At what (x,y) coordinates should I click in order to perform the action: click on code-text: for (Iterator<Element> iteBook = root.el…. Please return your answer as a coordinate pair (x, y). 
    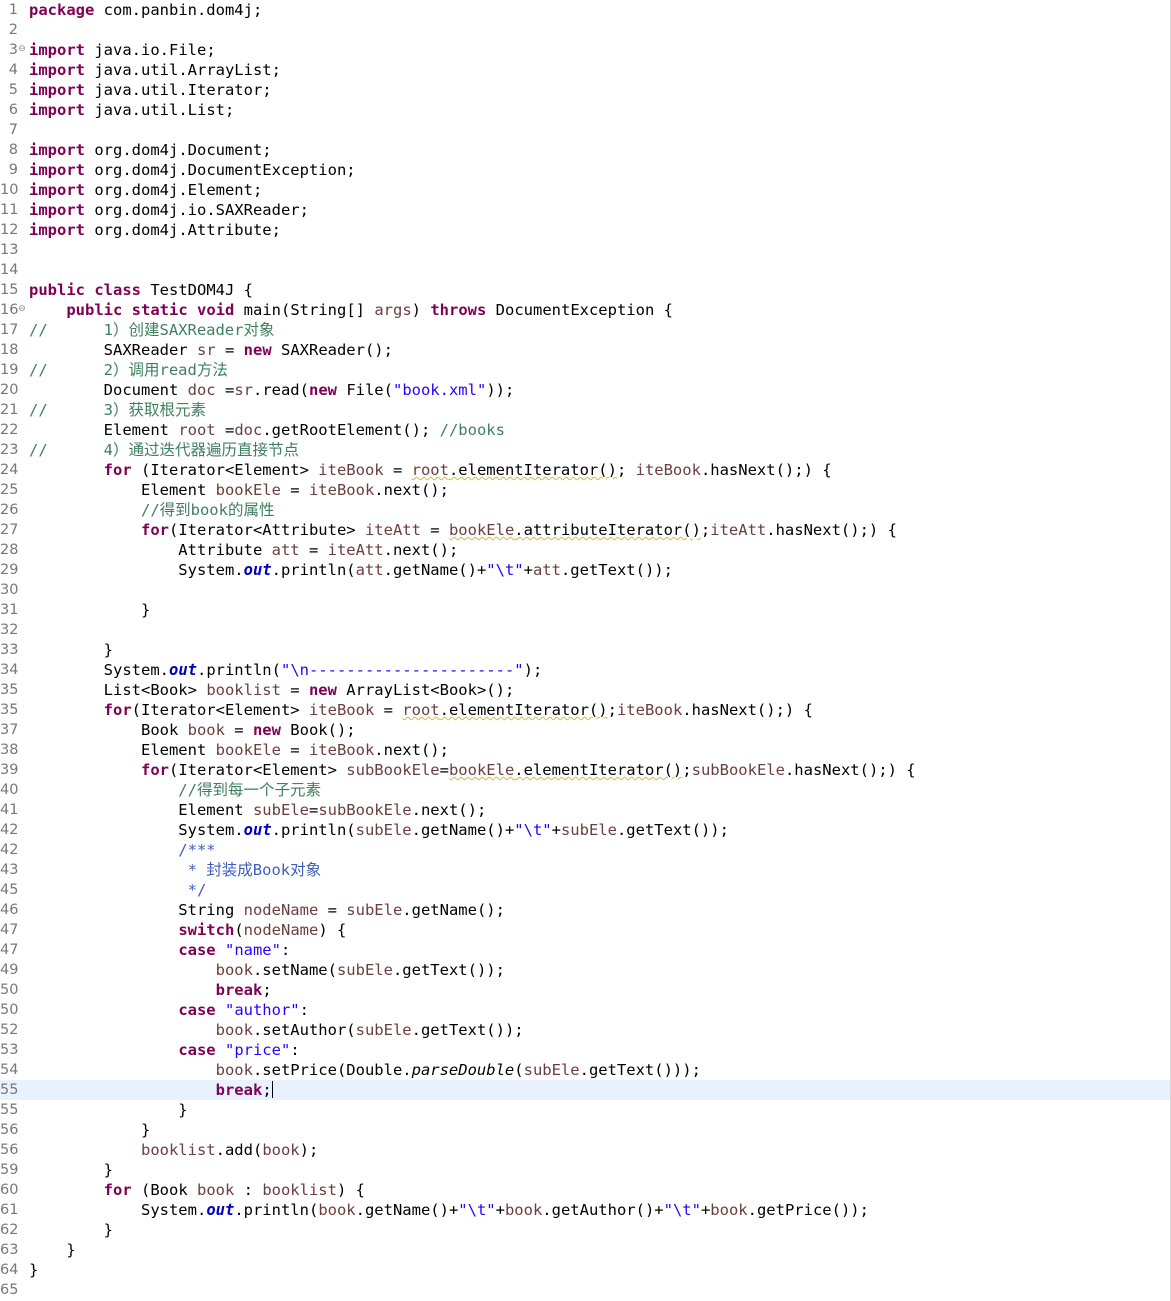
    Looking at the image, I should click on (430, 470).